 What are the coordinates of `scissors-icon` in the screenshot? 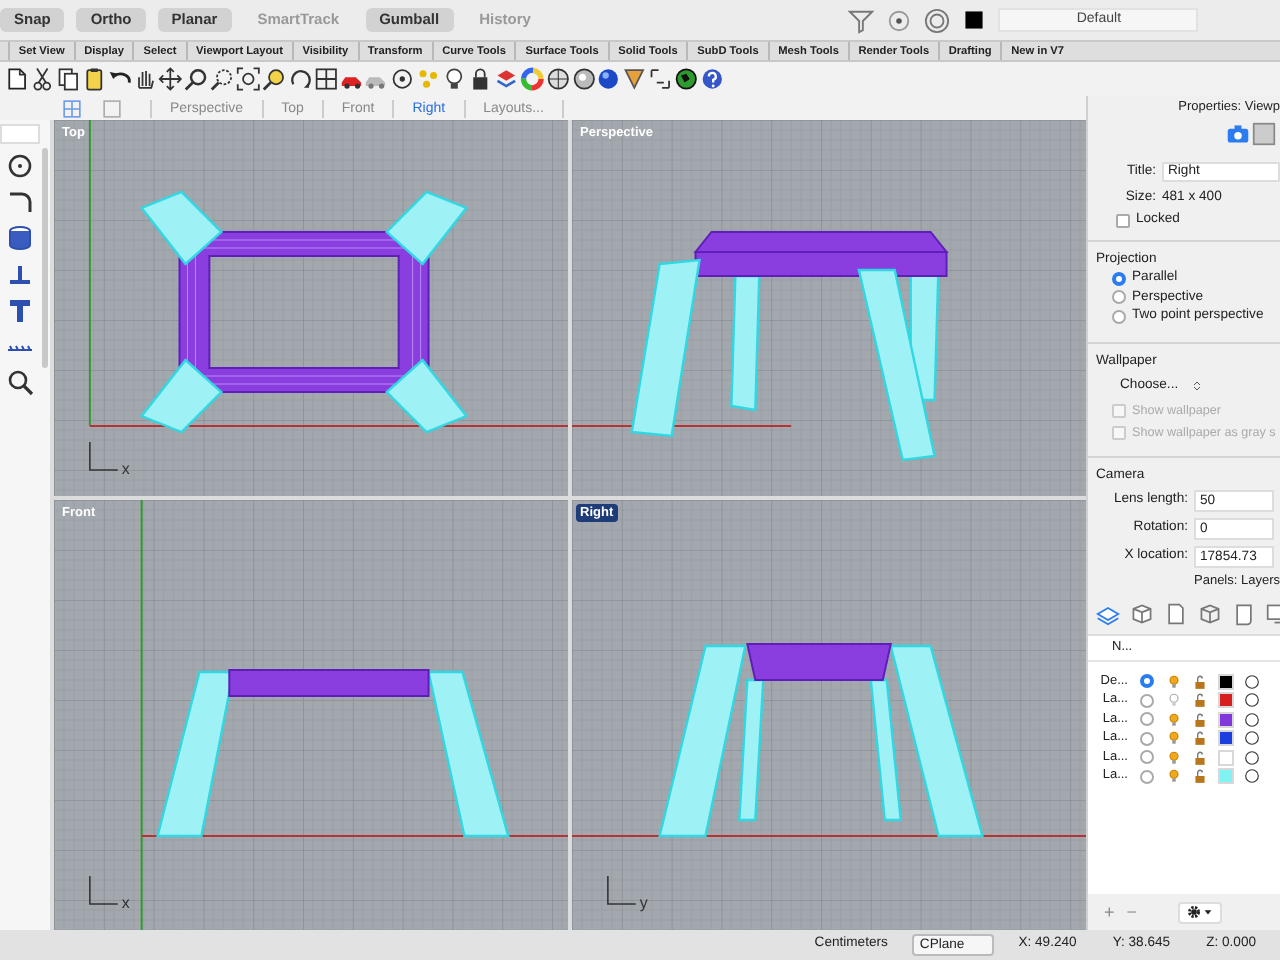 It's located at (42, 79).